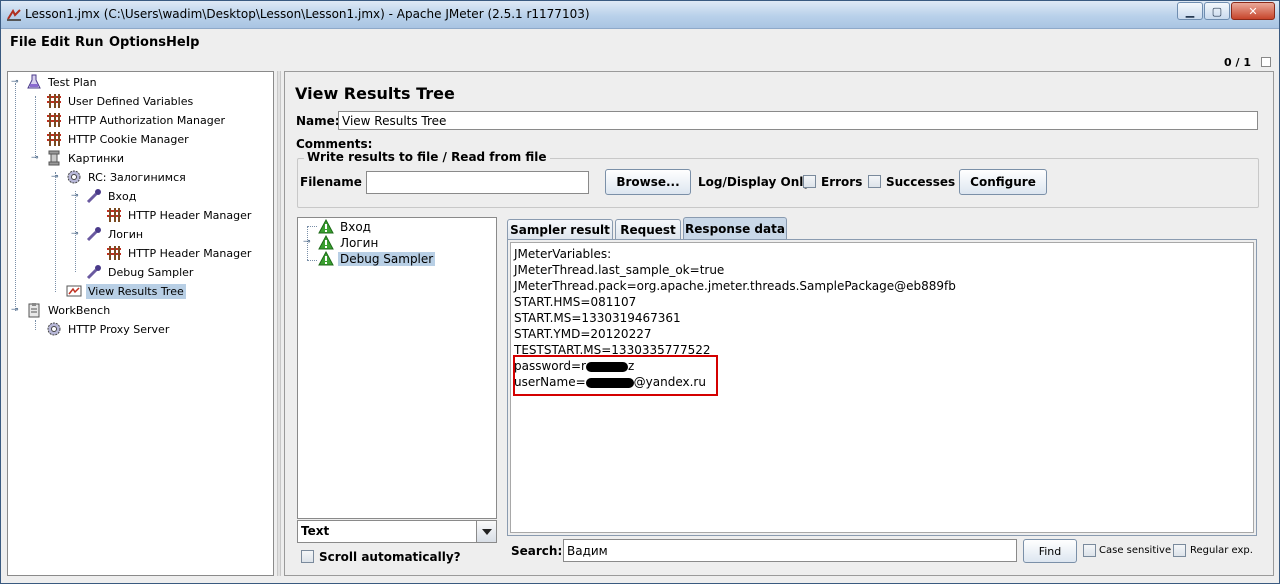 The image size is (1280, 584). I want to click on menu-edit: Edit, so click(55, 42).